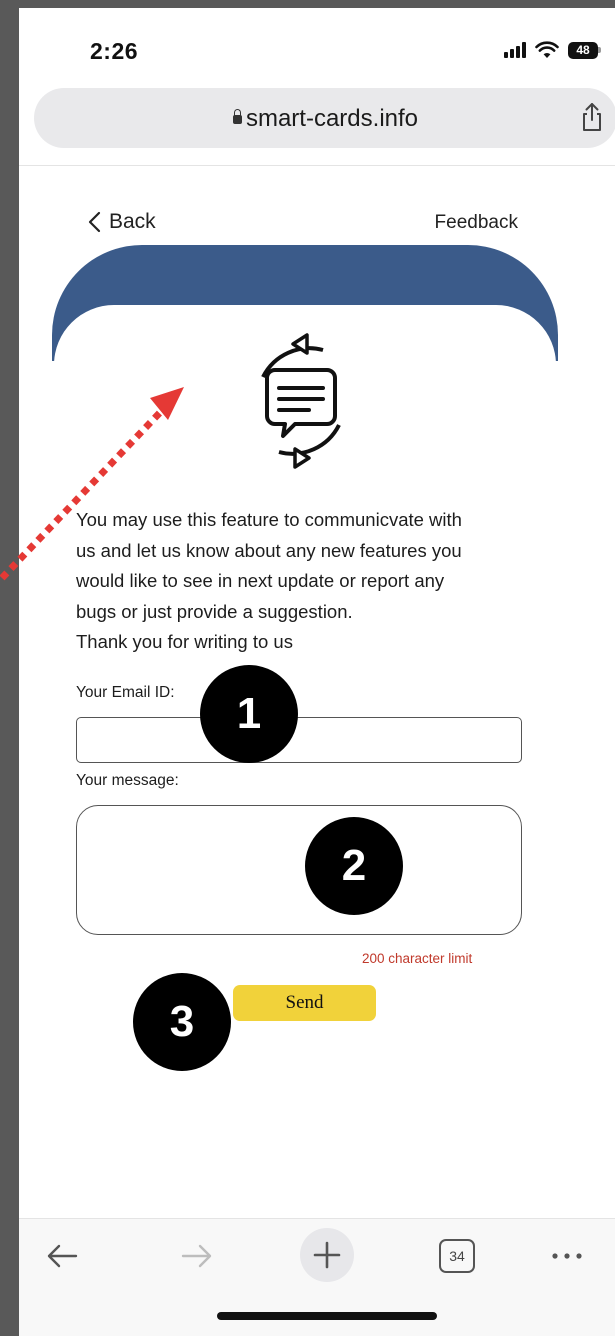 This screenshot has height=1336, width=615. I want to click on annotation-arrow, so click(92, 484).